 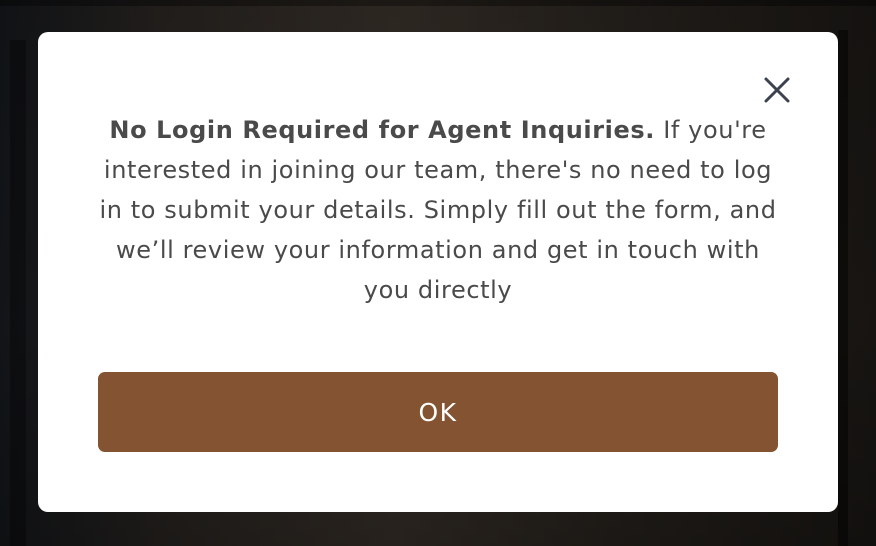 What do you see at coordinates (438, 412) in the screenshot?
I see `ok-button: OK` at bounding box center [438, 412].